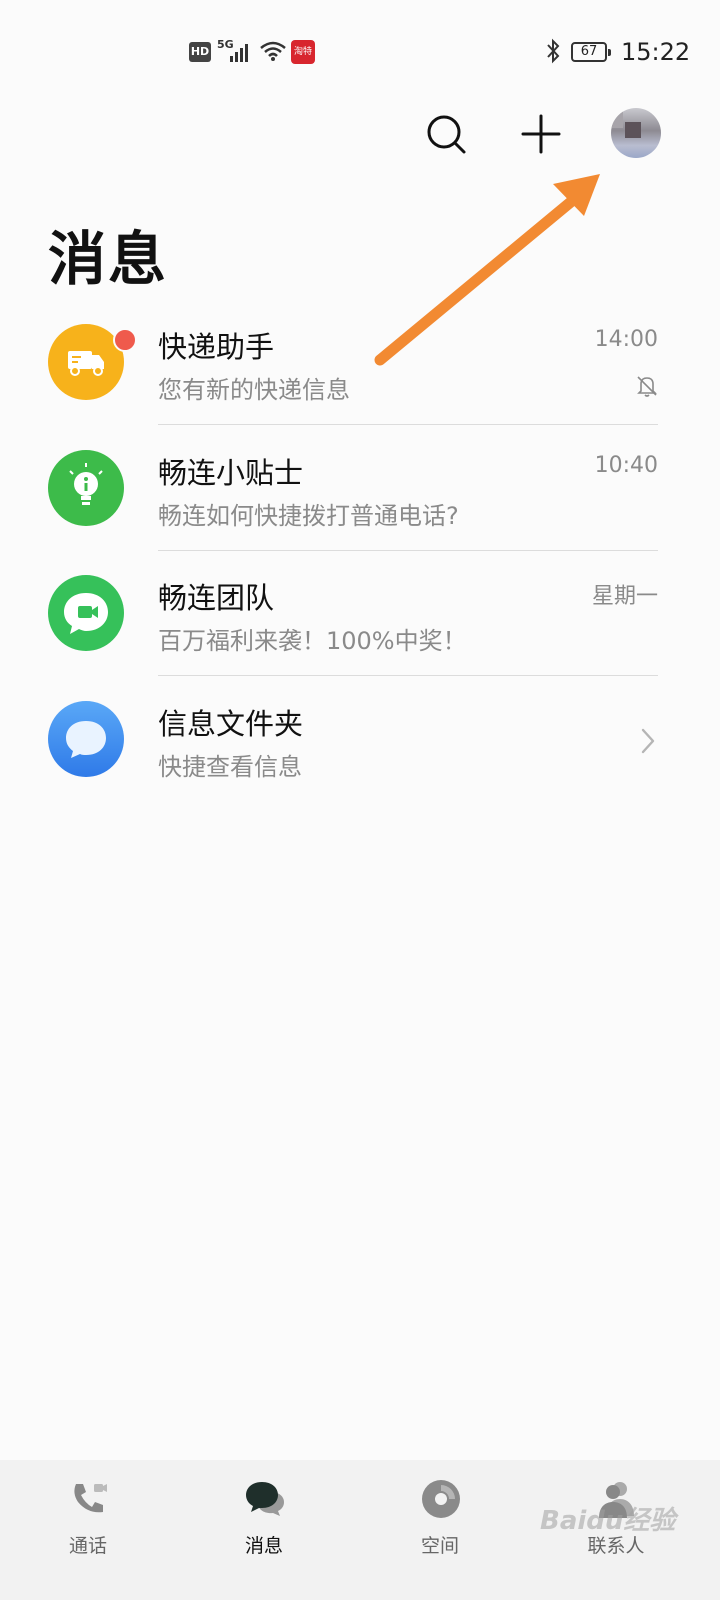  Describe the element at coordinates (231, 724) in the screenshot. I see `conversation-title: 信息文件夹` at that location.